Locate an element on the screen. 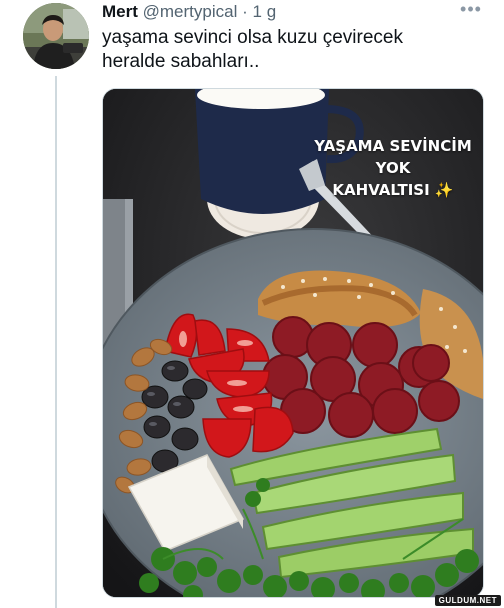 This screenshot has width=504, height=608. tweet-header: Mert @mertypical · 1 g is located at coordinates (189, 12).